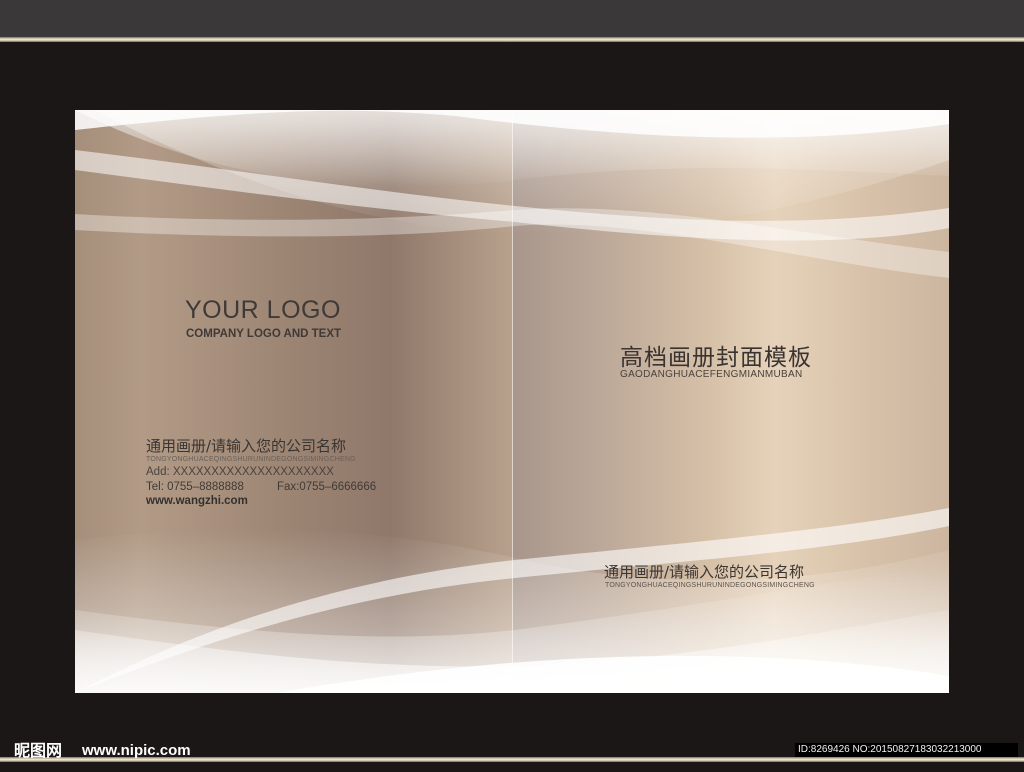 Image resolution: width=1024 pixels, height=772 pixels. Describe the element at coordinates (246, 446) in the screenshot. I see `left-company-name: 通用画册/请输入您的公司名称` at that location.